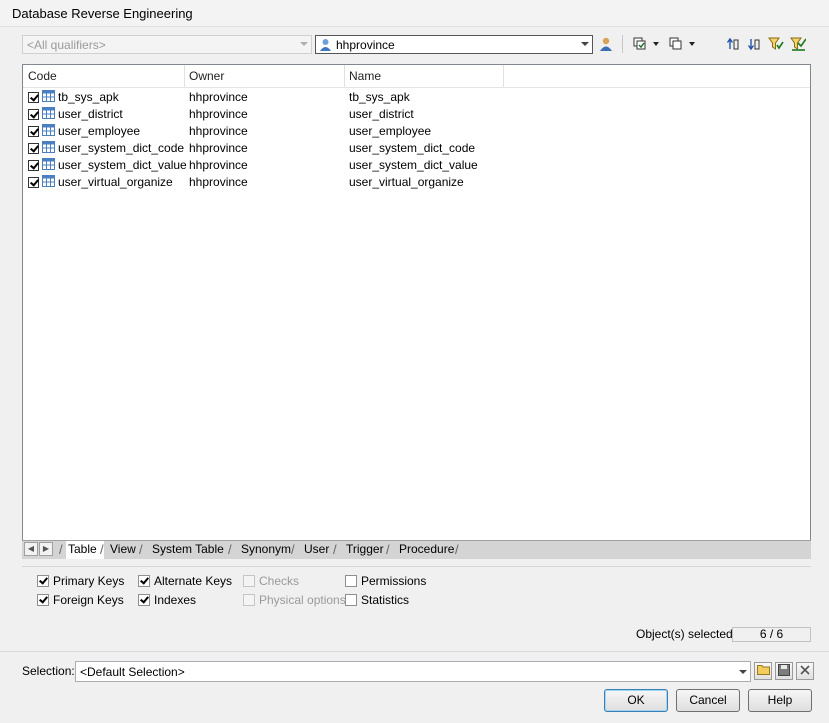 This screenshot has width=829, height=723. Describe the element at coordinates (325, 44) in the screenshot. I see `user-icon` at that location.